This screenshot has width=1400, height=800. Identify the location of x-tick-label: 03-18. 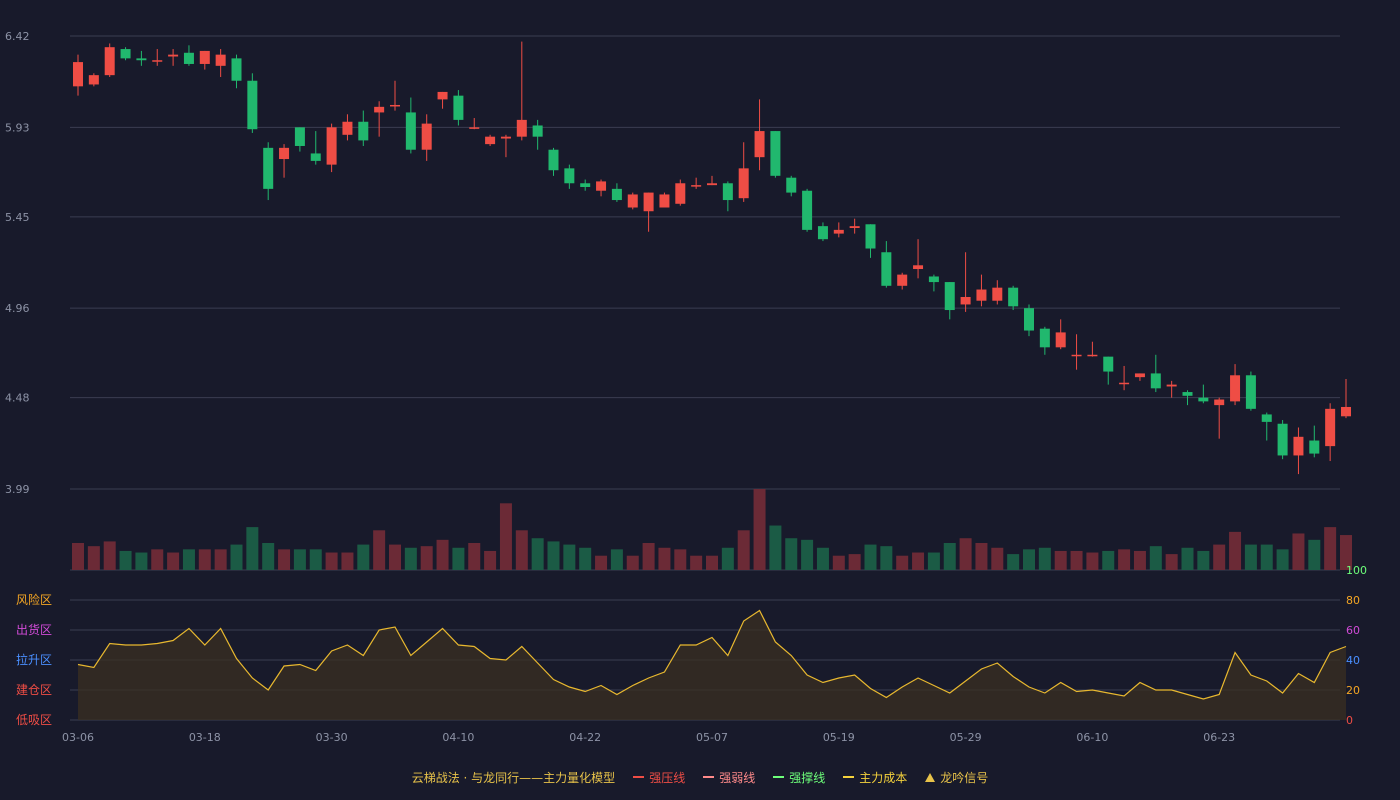
(205, 737).